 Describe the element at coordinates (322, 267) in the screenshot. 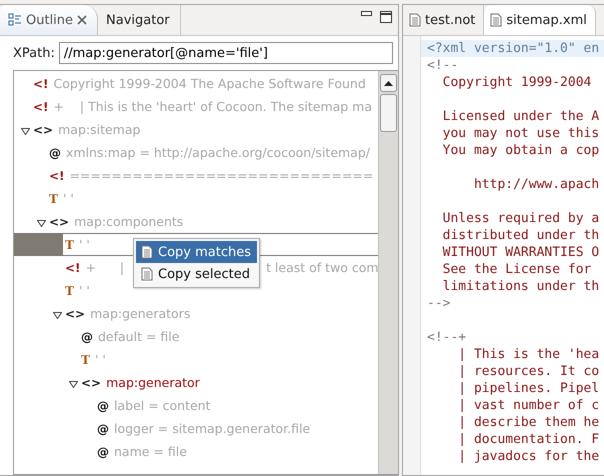

I see `node-label: t least of two com` at that location.